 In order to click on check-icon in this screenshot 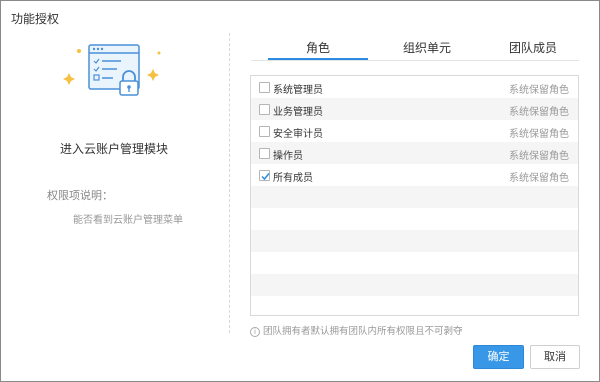, I will do `click(265, 177)`.